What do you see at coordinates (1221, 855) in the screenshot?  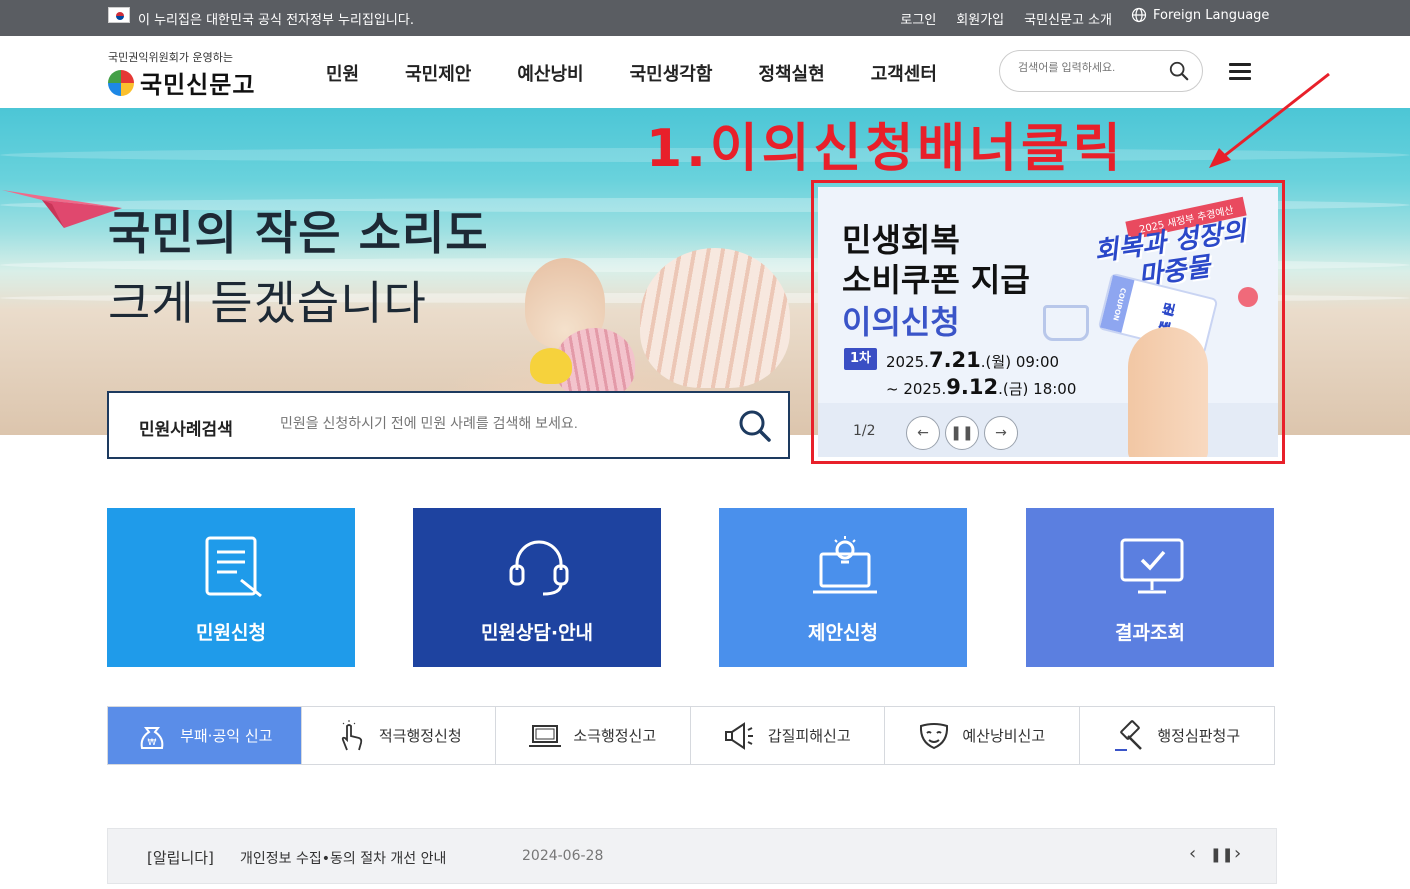 I see `notice-pause-icon: ❚❚` at bounding box center [1221, 855].